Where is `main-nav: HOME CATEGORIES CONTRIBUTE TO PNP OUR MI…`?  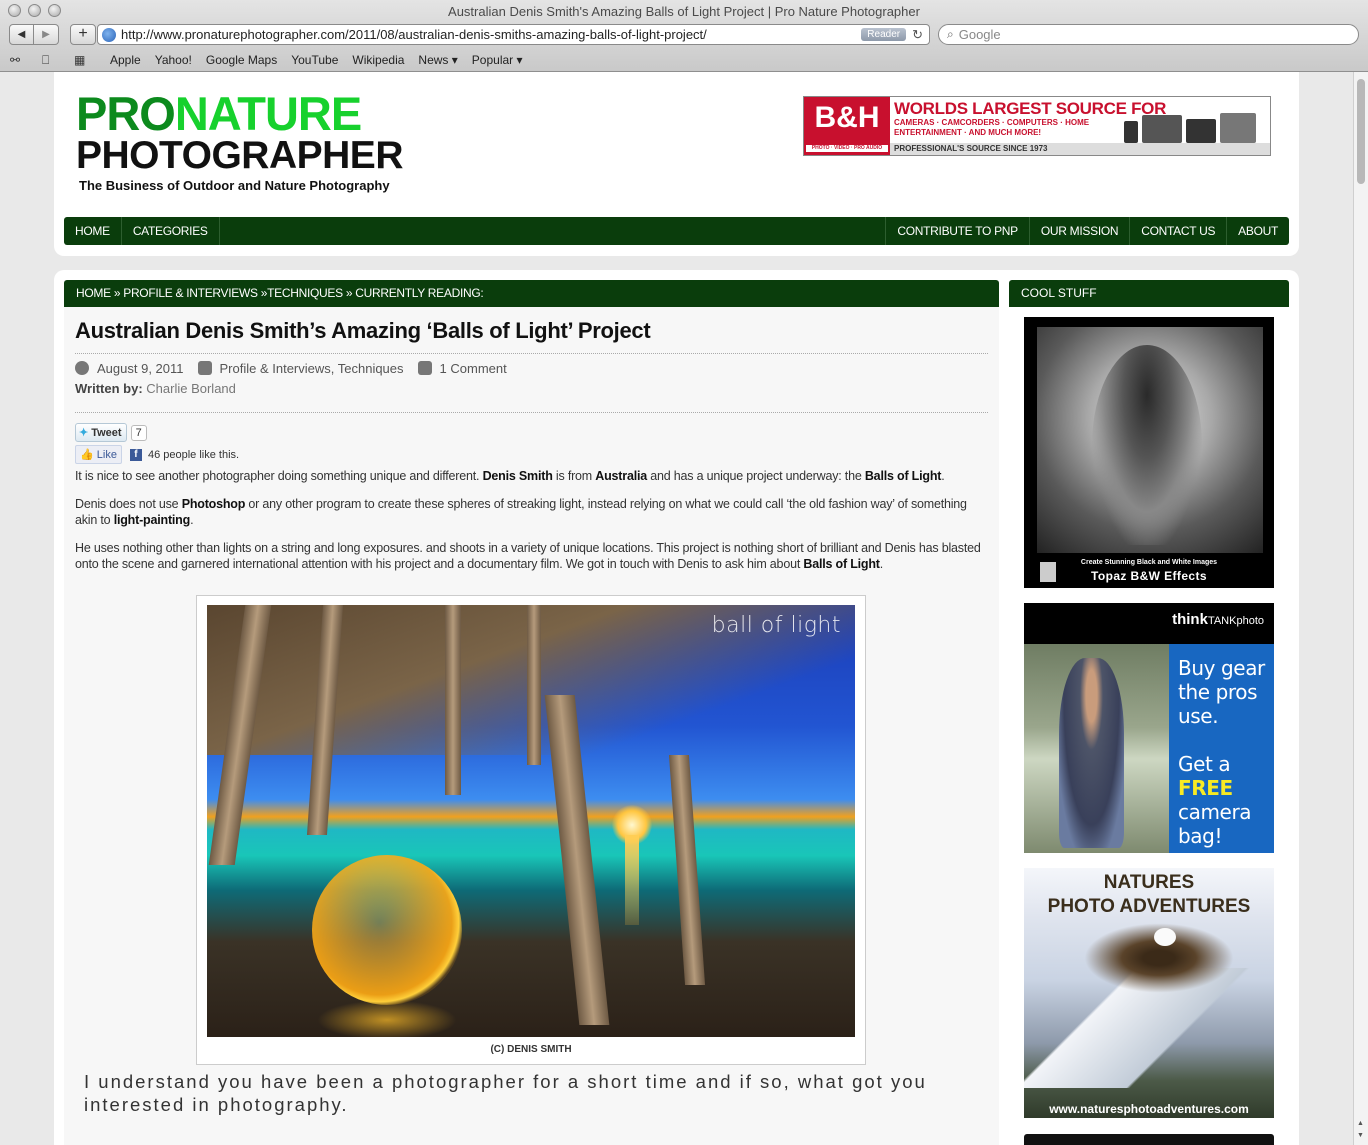 main-nav: HOME CATEGORIES CONTRIBUTE TO PNP OUR MI… is located at coordinates (676, 231).